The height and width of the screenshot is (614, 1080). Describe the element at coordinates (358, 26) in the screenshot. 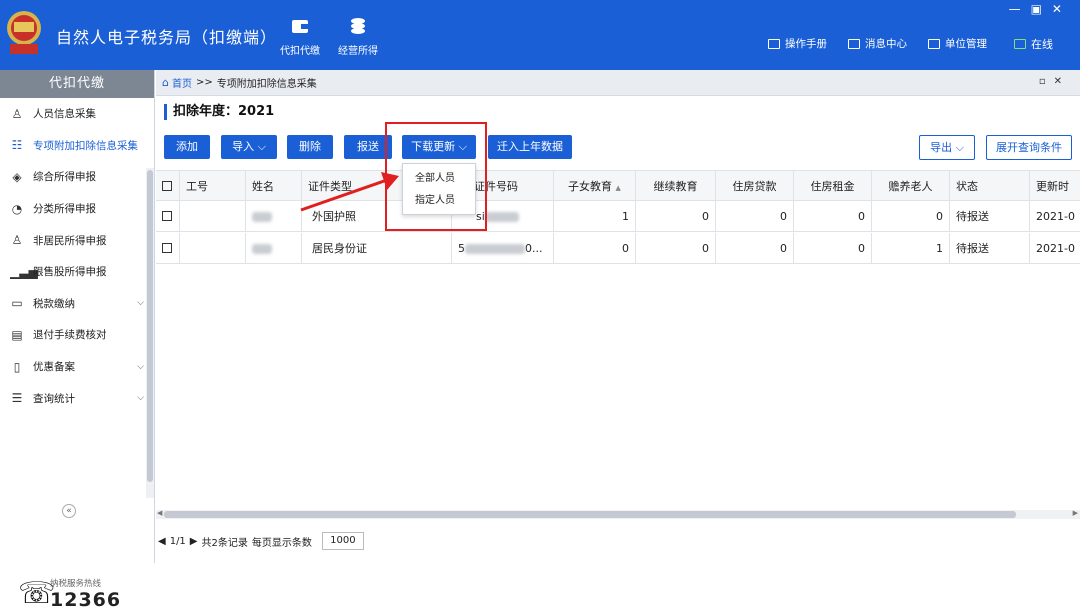

I see `coins-icon` at that location.